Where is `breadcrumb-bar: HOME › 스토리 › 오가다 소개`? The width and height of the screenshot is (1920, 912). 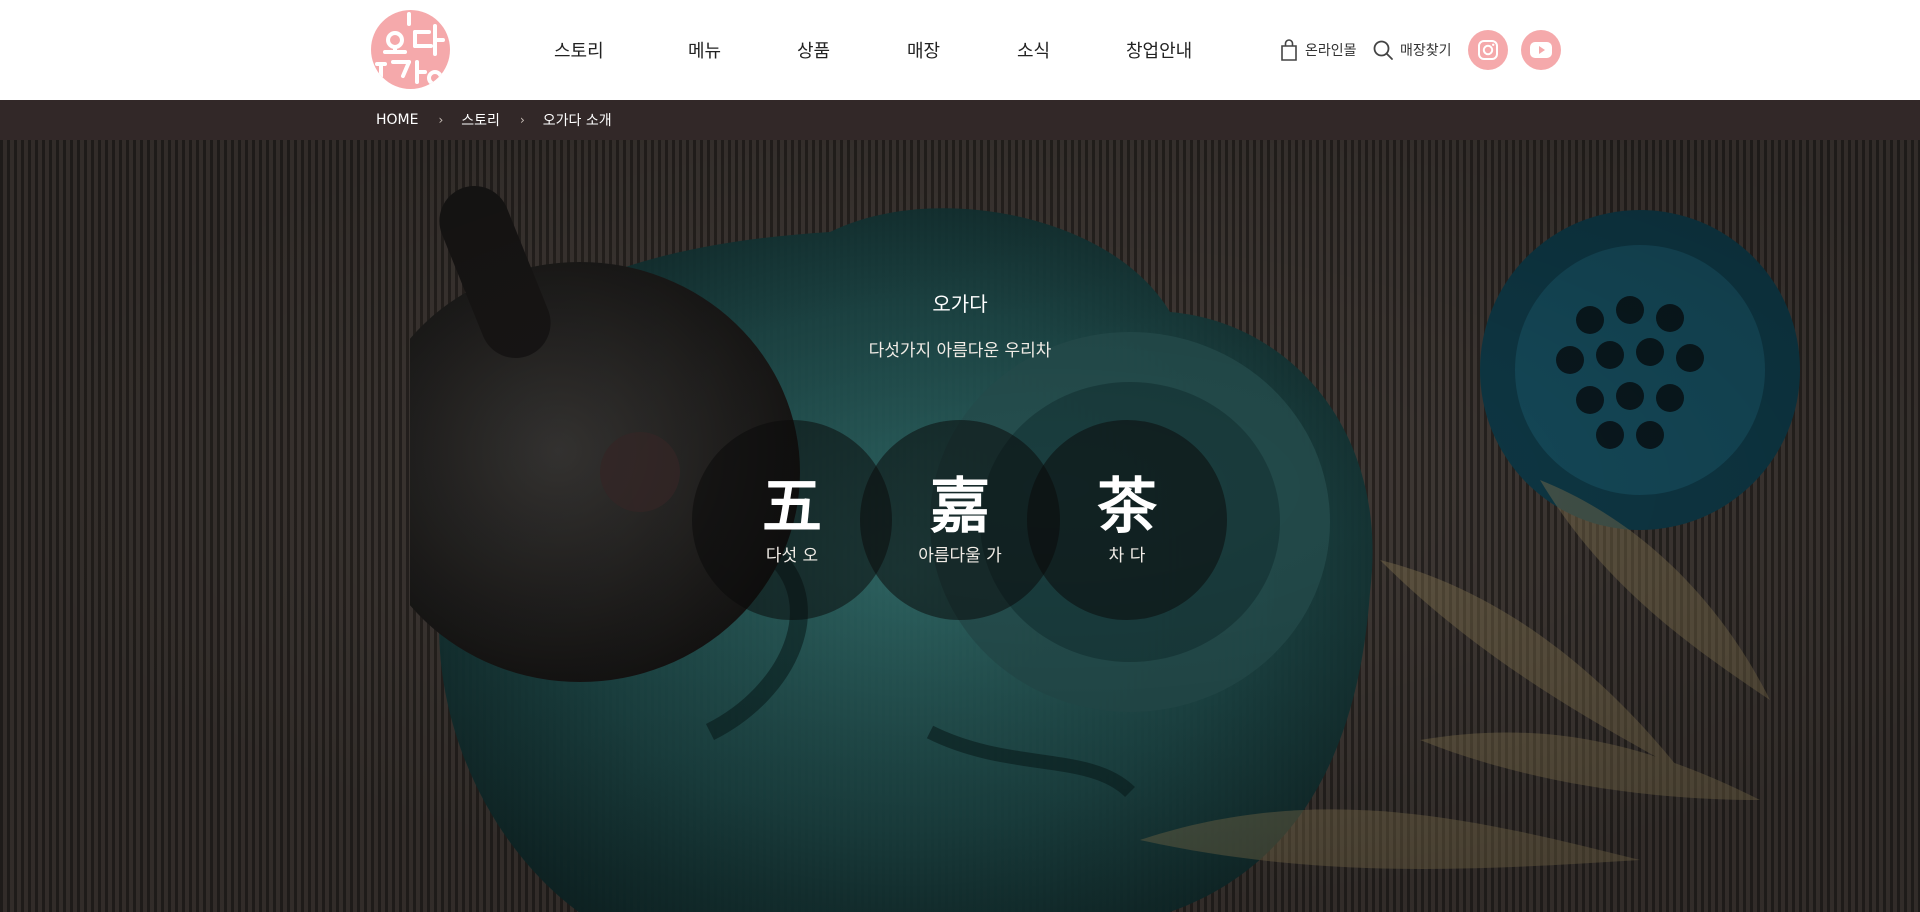
breadcrumb-bar: HOME › 스토리 › 오가다 소개 is located at coordinates (960, 120).